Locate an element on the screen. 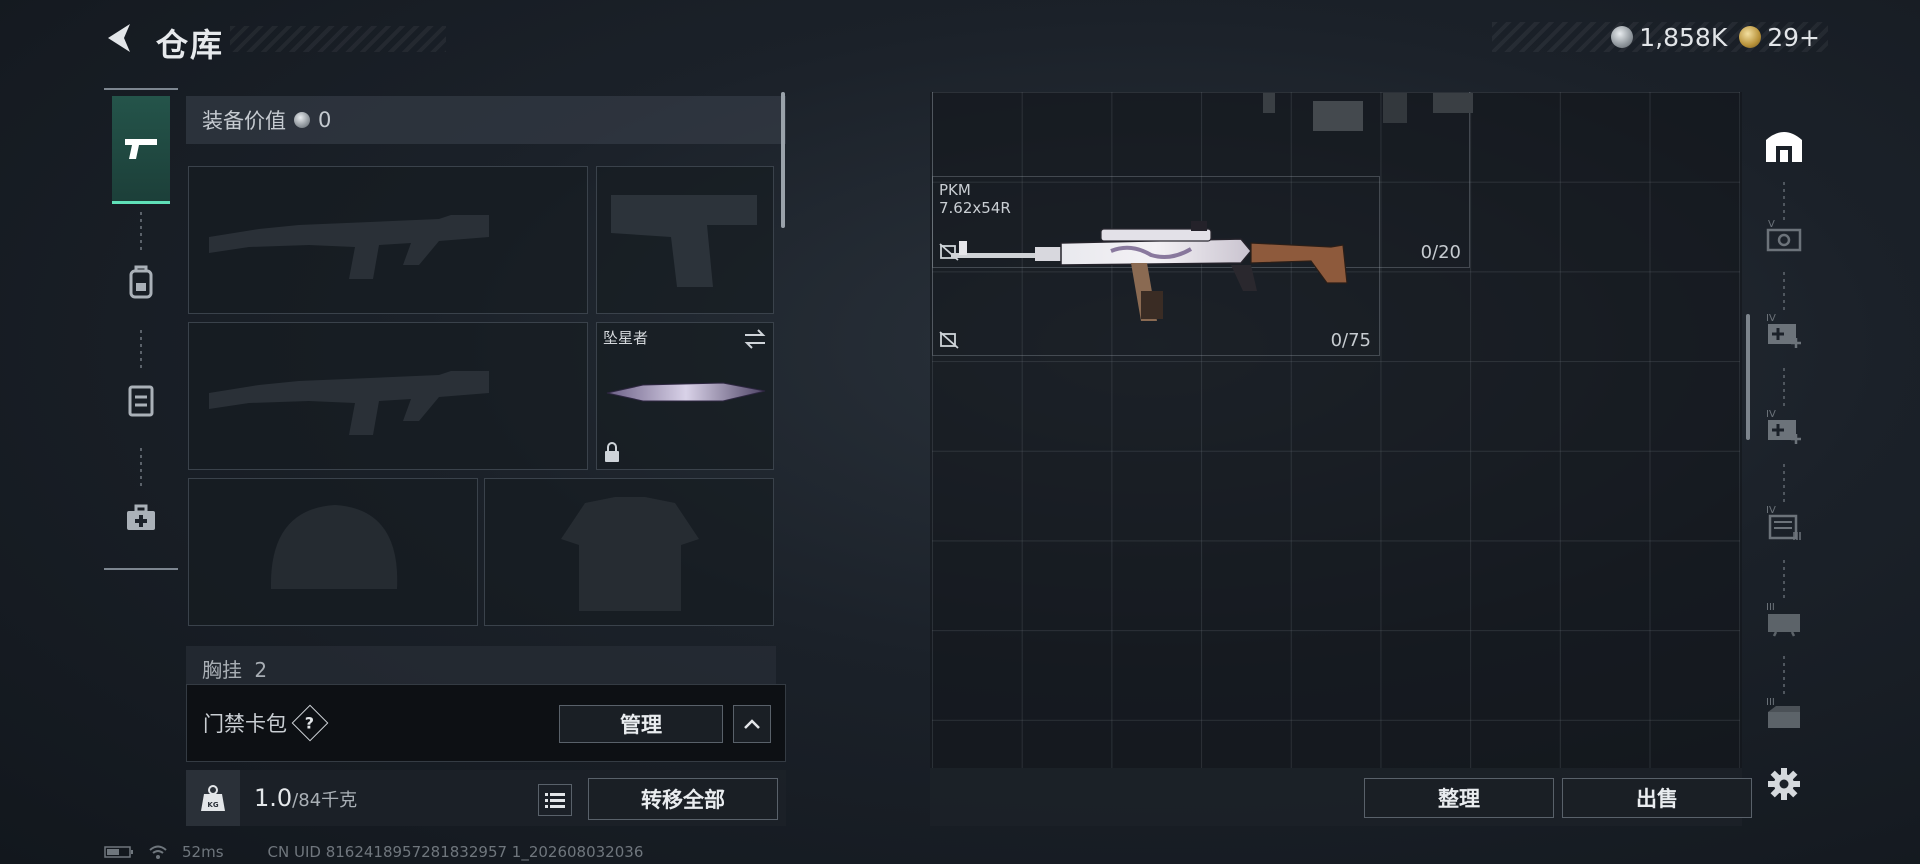  silver-currency: 1,858K is located at coordinates (1669, 37).